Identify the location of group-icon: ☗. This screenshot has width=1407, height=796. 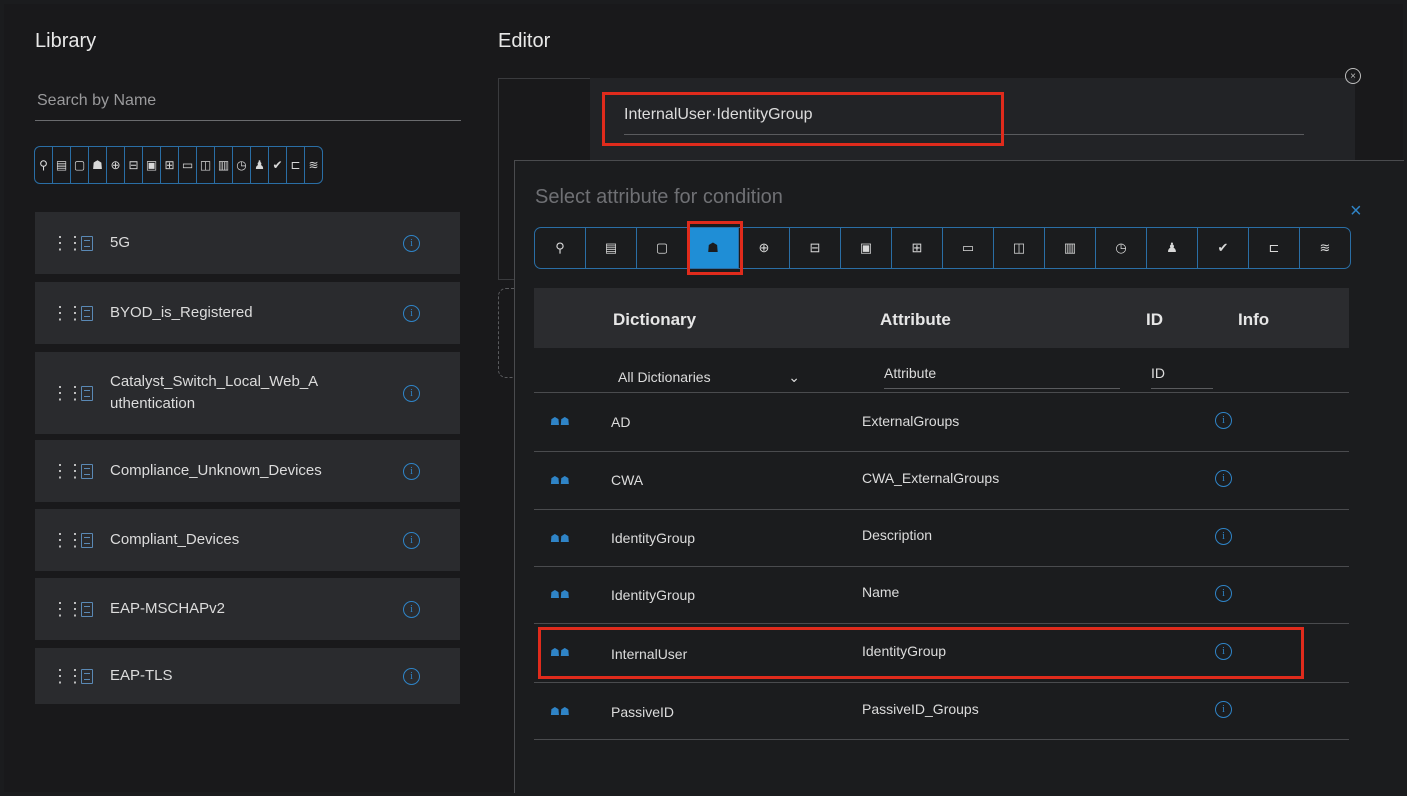
(98, 165).